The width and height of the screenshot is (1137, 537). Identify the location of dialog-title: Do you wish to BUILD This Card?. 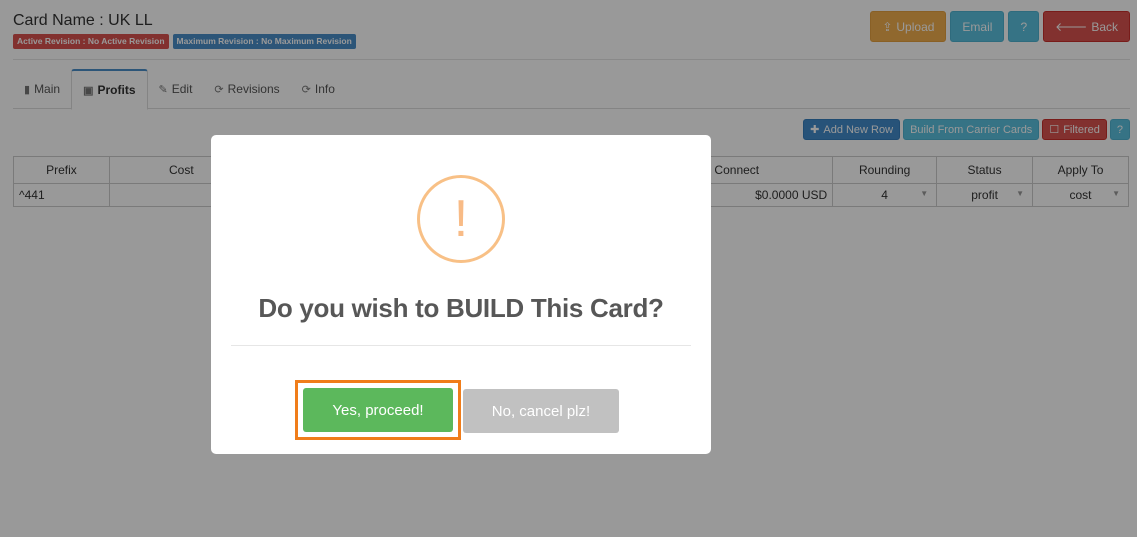
(461, 308).